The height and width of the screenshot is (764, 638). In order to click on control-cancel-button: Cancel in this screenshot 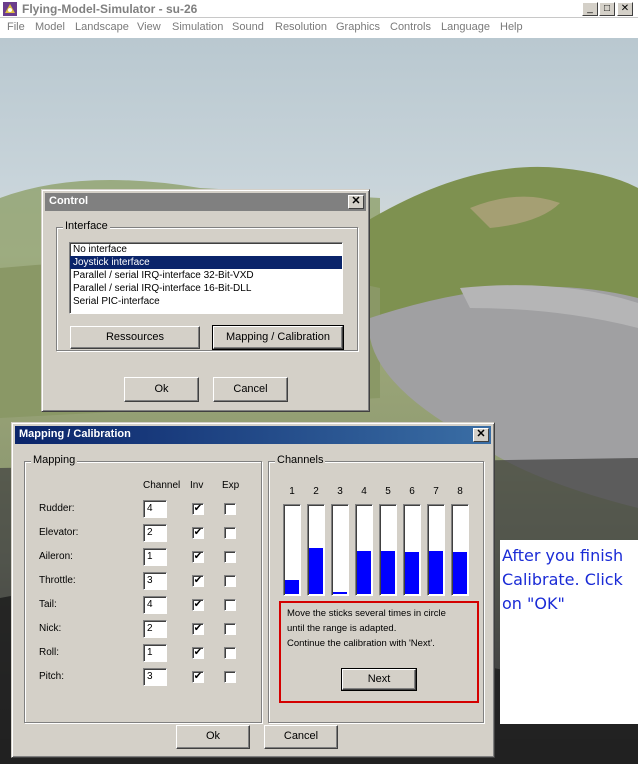, I will do `click(250, 389)`.